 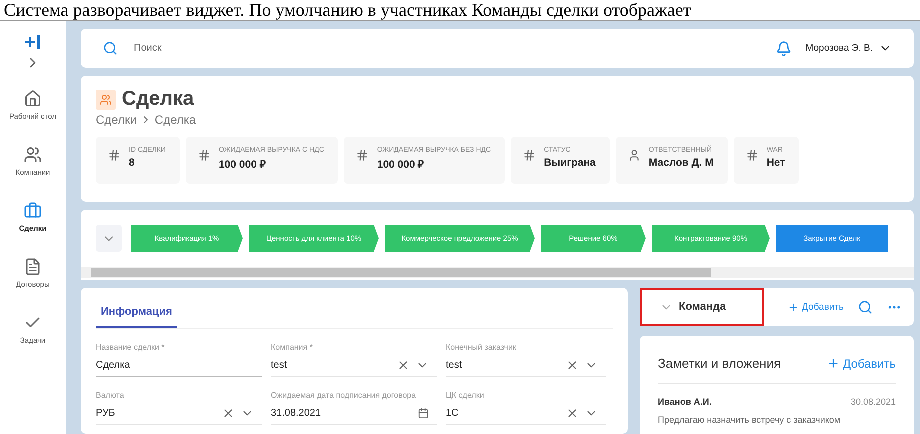 I want to click on field-value: РУБ, so click(x=159, y=413).